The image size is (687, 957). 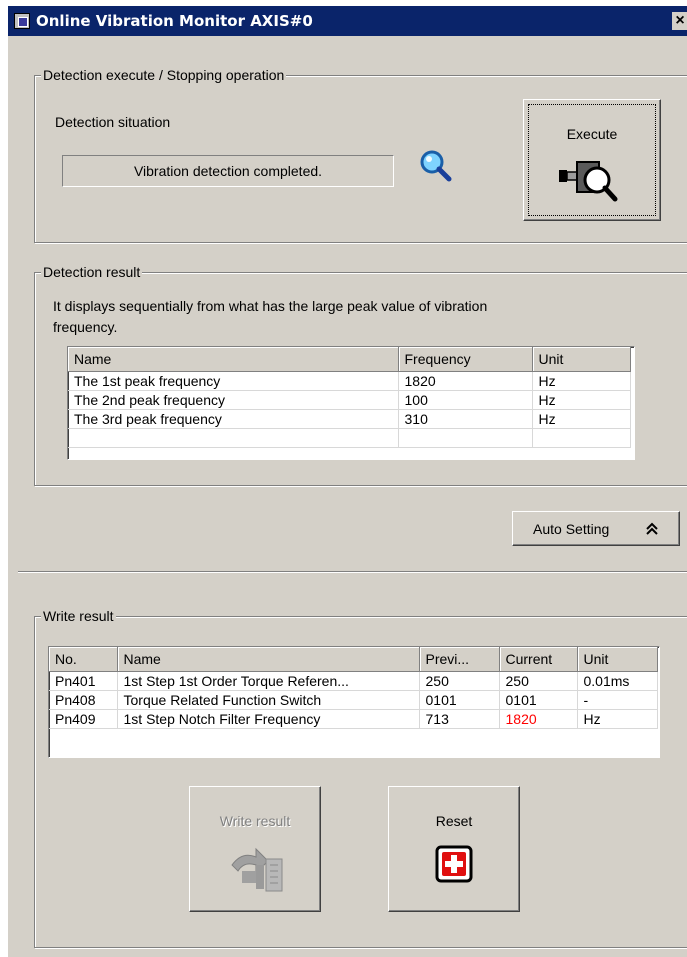 I want to click on execute-button: Execute, so click(x=592, y=160).